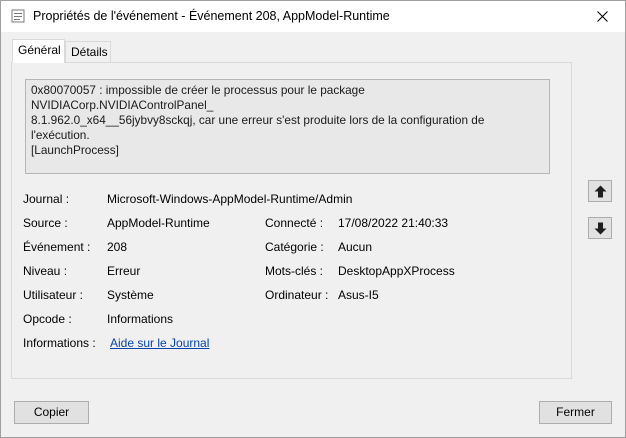 This screenshot has height=438, width=626. I want to click on connecte-value: 17/08/2022 21:40:33, so click(393, 223).